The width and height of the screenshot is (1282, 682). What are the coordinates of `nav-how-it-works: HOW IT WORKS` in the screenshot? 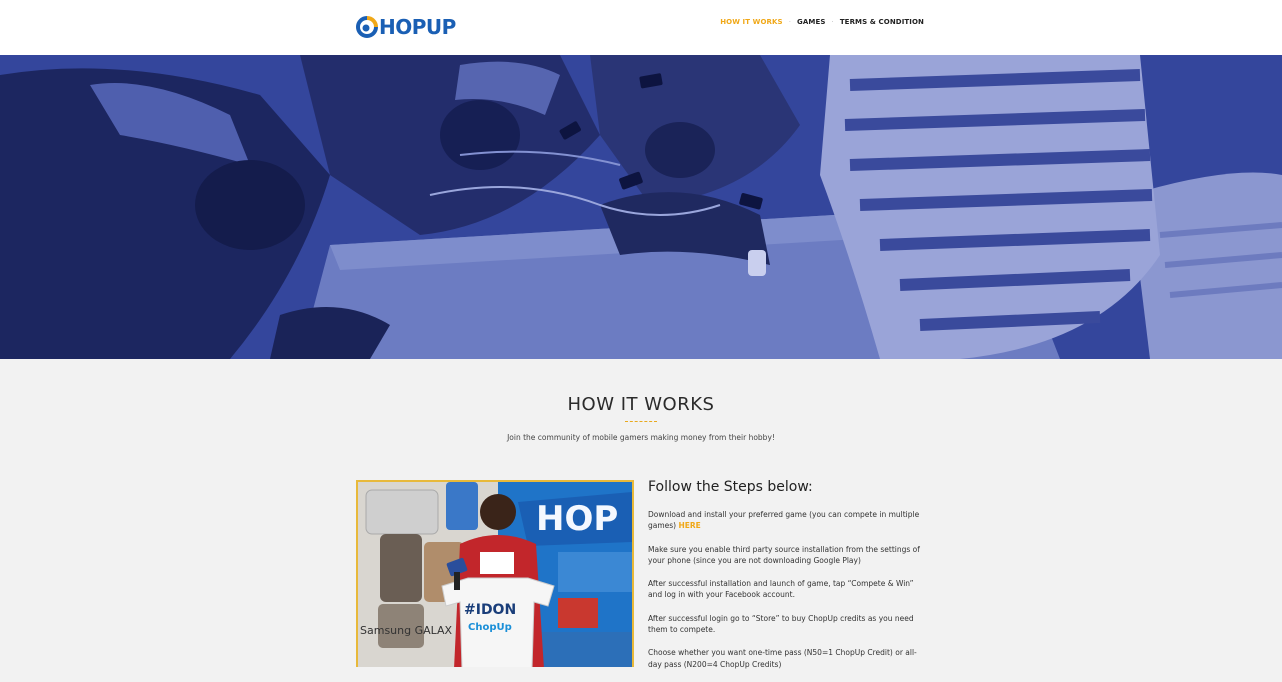 It's located at (751, 22).